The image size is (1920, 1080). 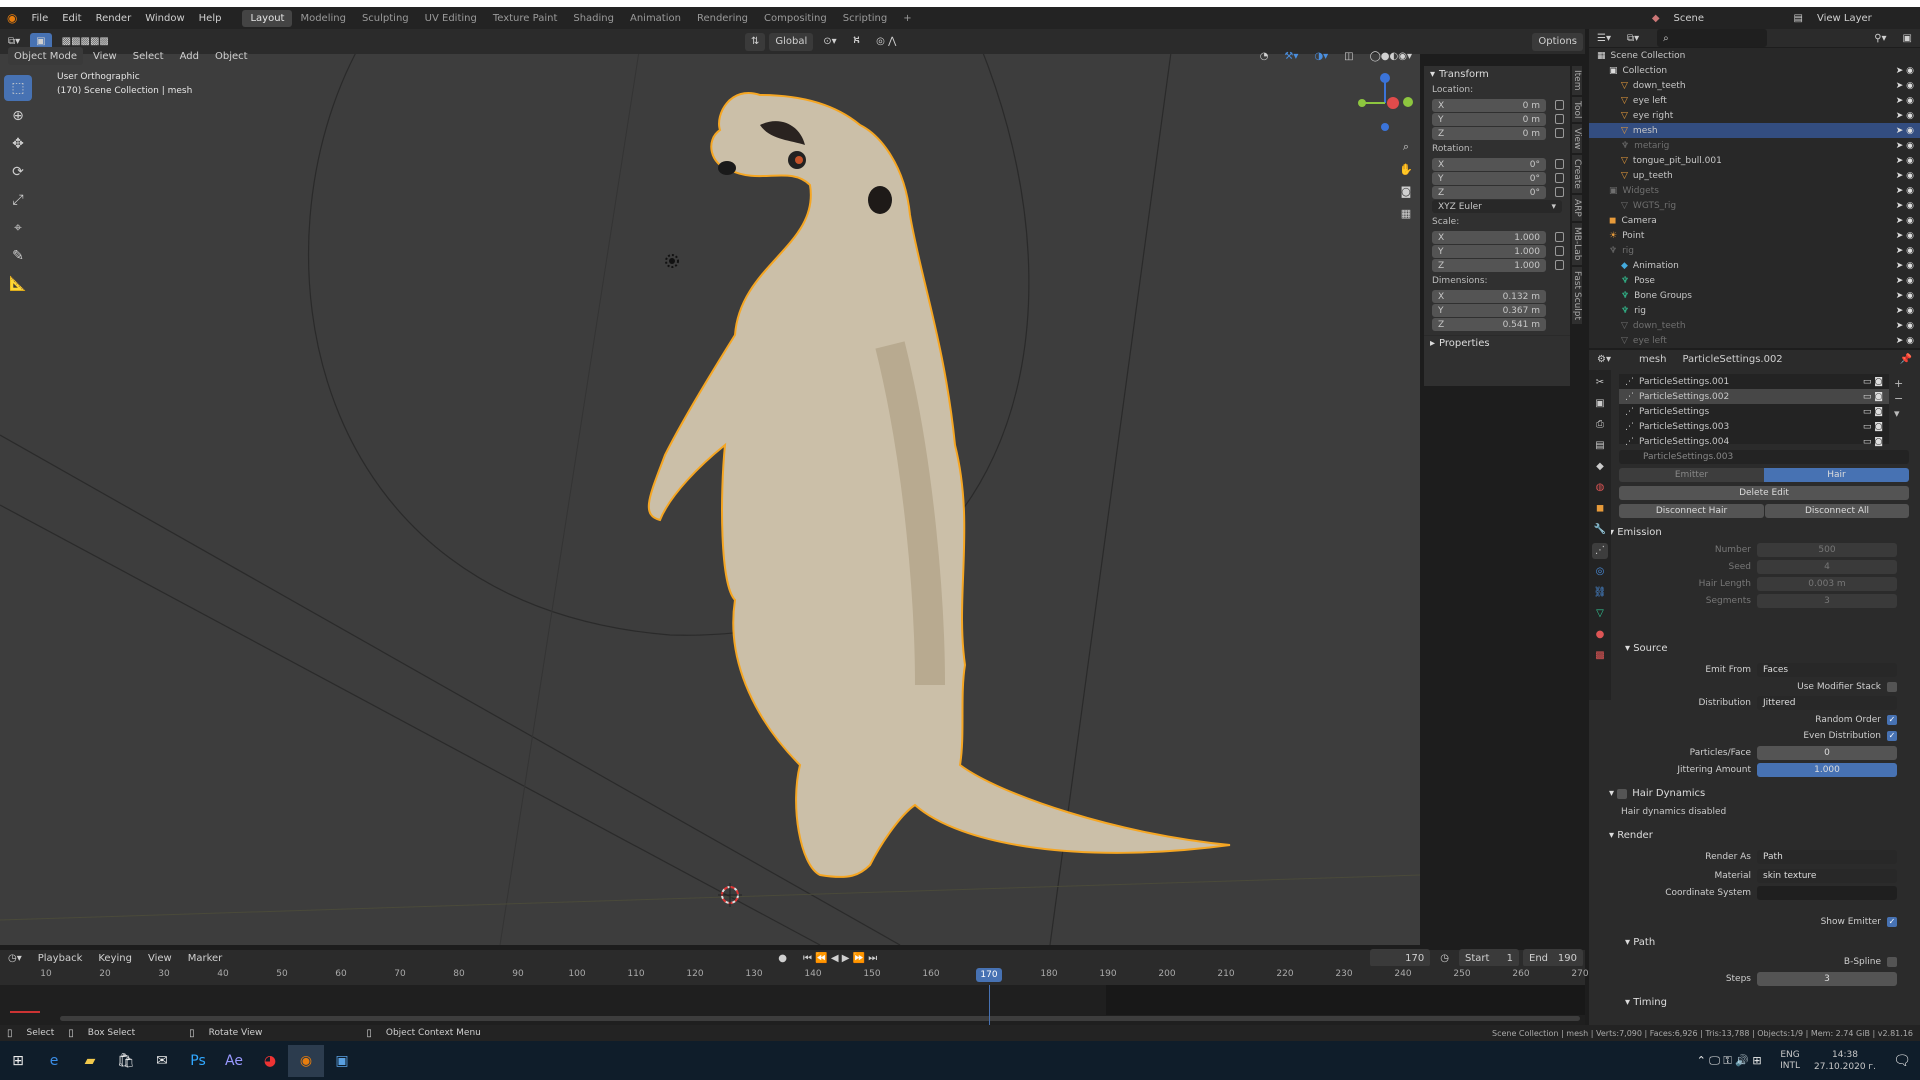 What do you see at coordinates (1498, 178) in the screenshot?
I see `rotation-y-field: Y 0°` at bounding box center [1498, 178].